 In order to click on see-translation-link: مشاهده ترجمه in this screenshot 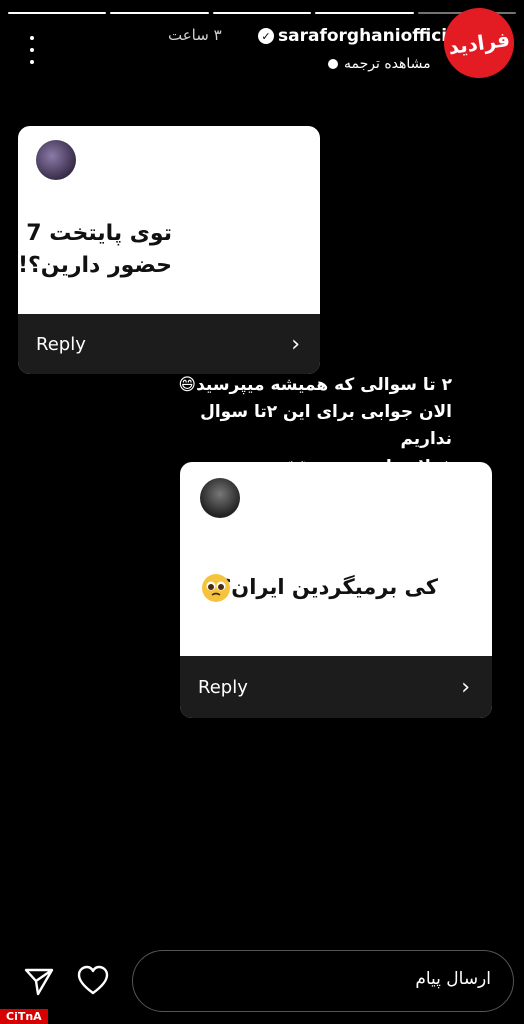, I will do `click(379, 64)`.